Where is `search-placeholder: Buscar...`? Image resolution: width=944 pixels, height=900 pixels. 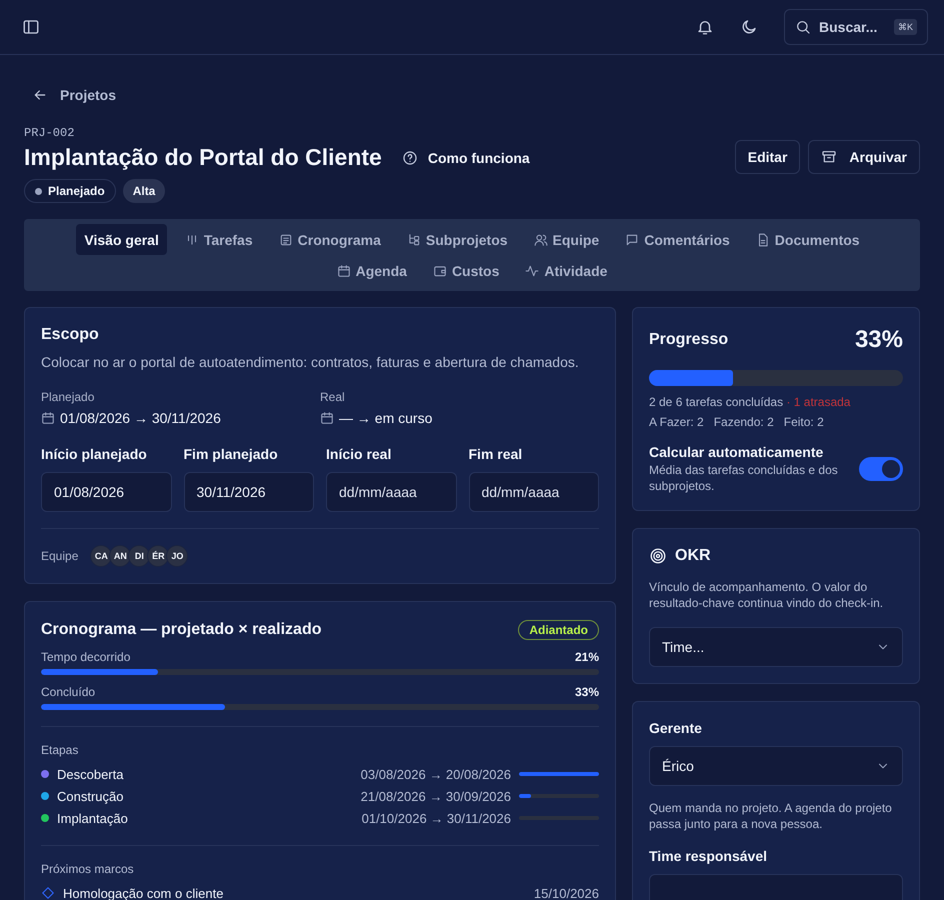
search-placeholder: Buscar... is located at coordinates (848, 27).